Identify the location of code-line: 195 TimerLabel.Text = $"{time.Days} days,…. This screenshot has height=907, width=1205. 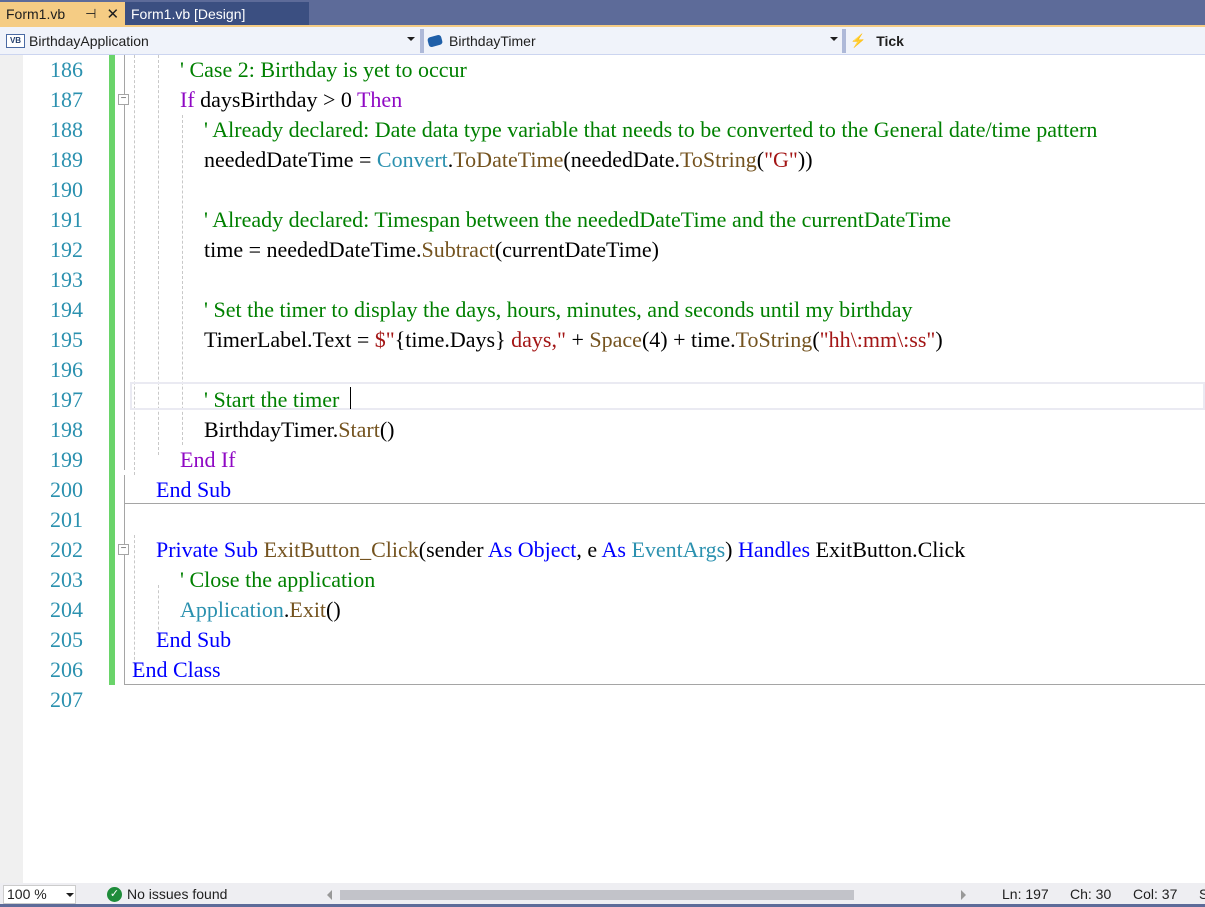
(602, 340).